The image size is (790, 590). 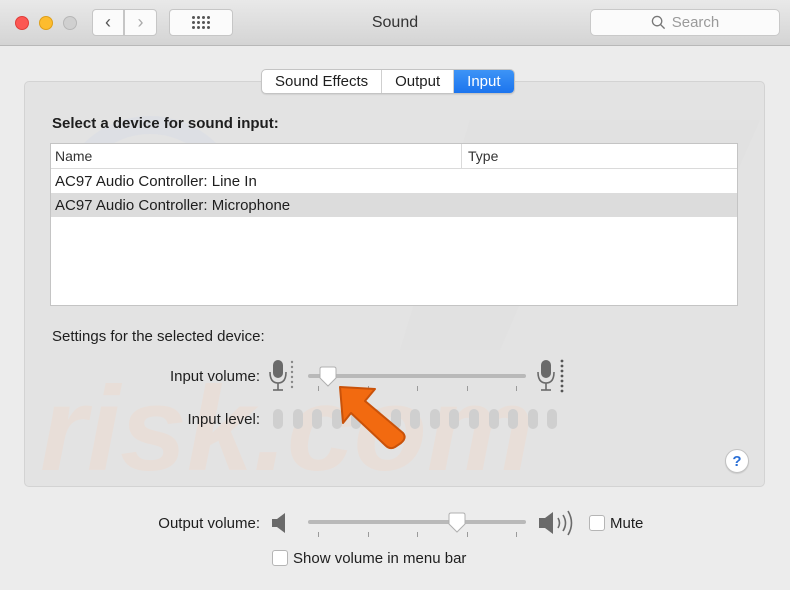 What do you see at coordinates (223, 419) in the screenshot?
I see `input-level-label: Input level:` at bounding box center [223, 419].